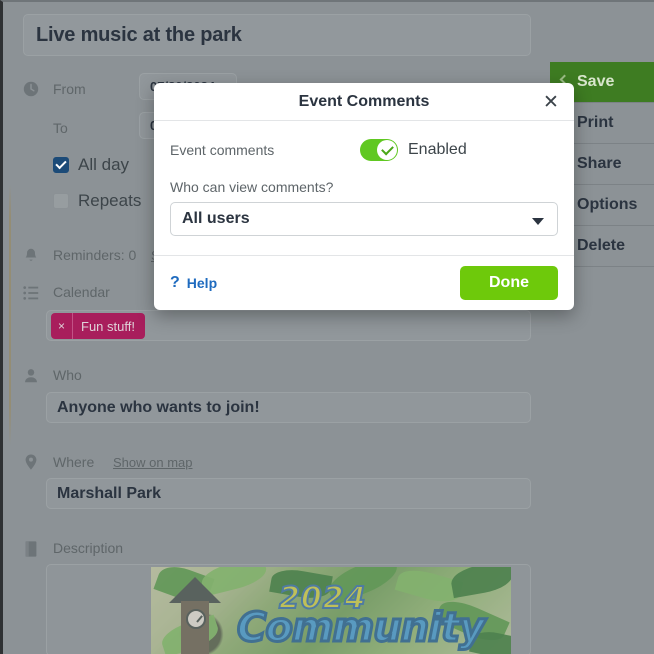  What do you see at coordinates (595, 122) in the screenshot?
I see `print-button-label: Print` at bounding box center [595, 122].